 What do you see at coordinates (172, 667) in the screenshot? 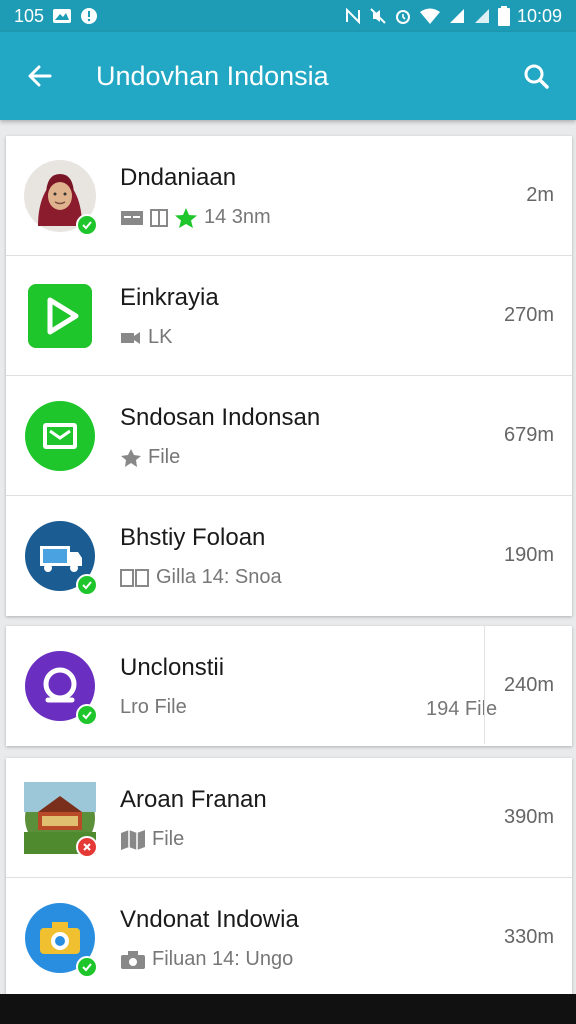
I see `item-name: Unclonstii` at bounding box center [172, 667].